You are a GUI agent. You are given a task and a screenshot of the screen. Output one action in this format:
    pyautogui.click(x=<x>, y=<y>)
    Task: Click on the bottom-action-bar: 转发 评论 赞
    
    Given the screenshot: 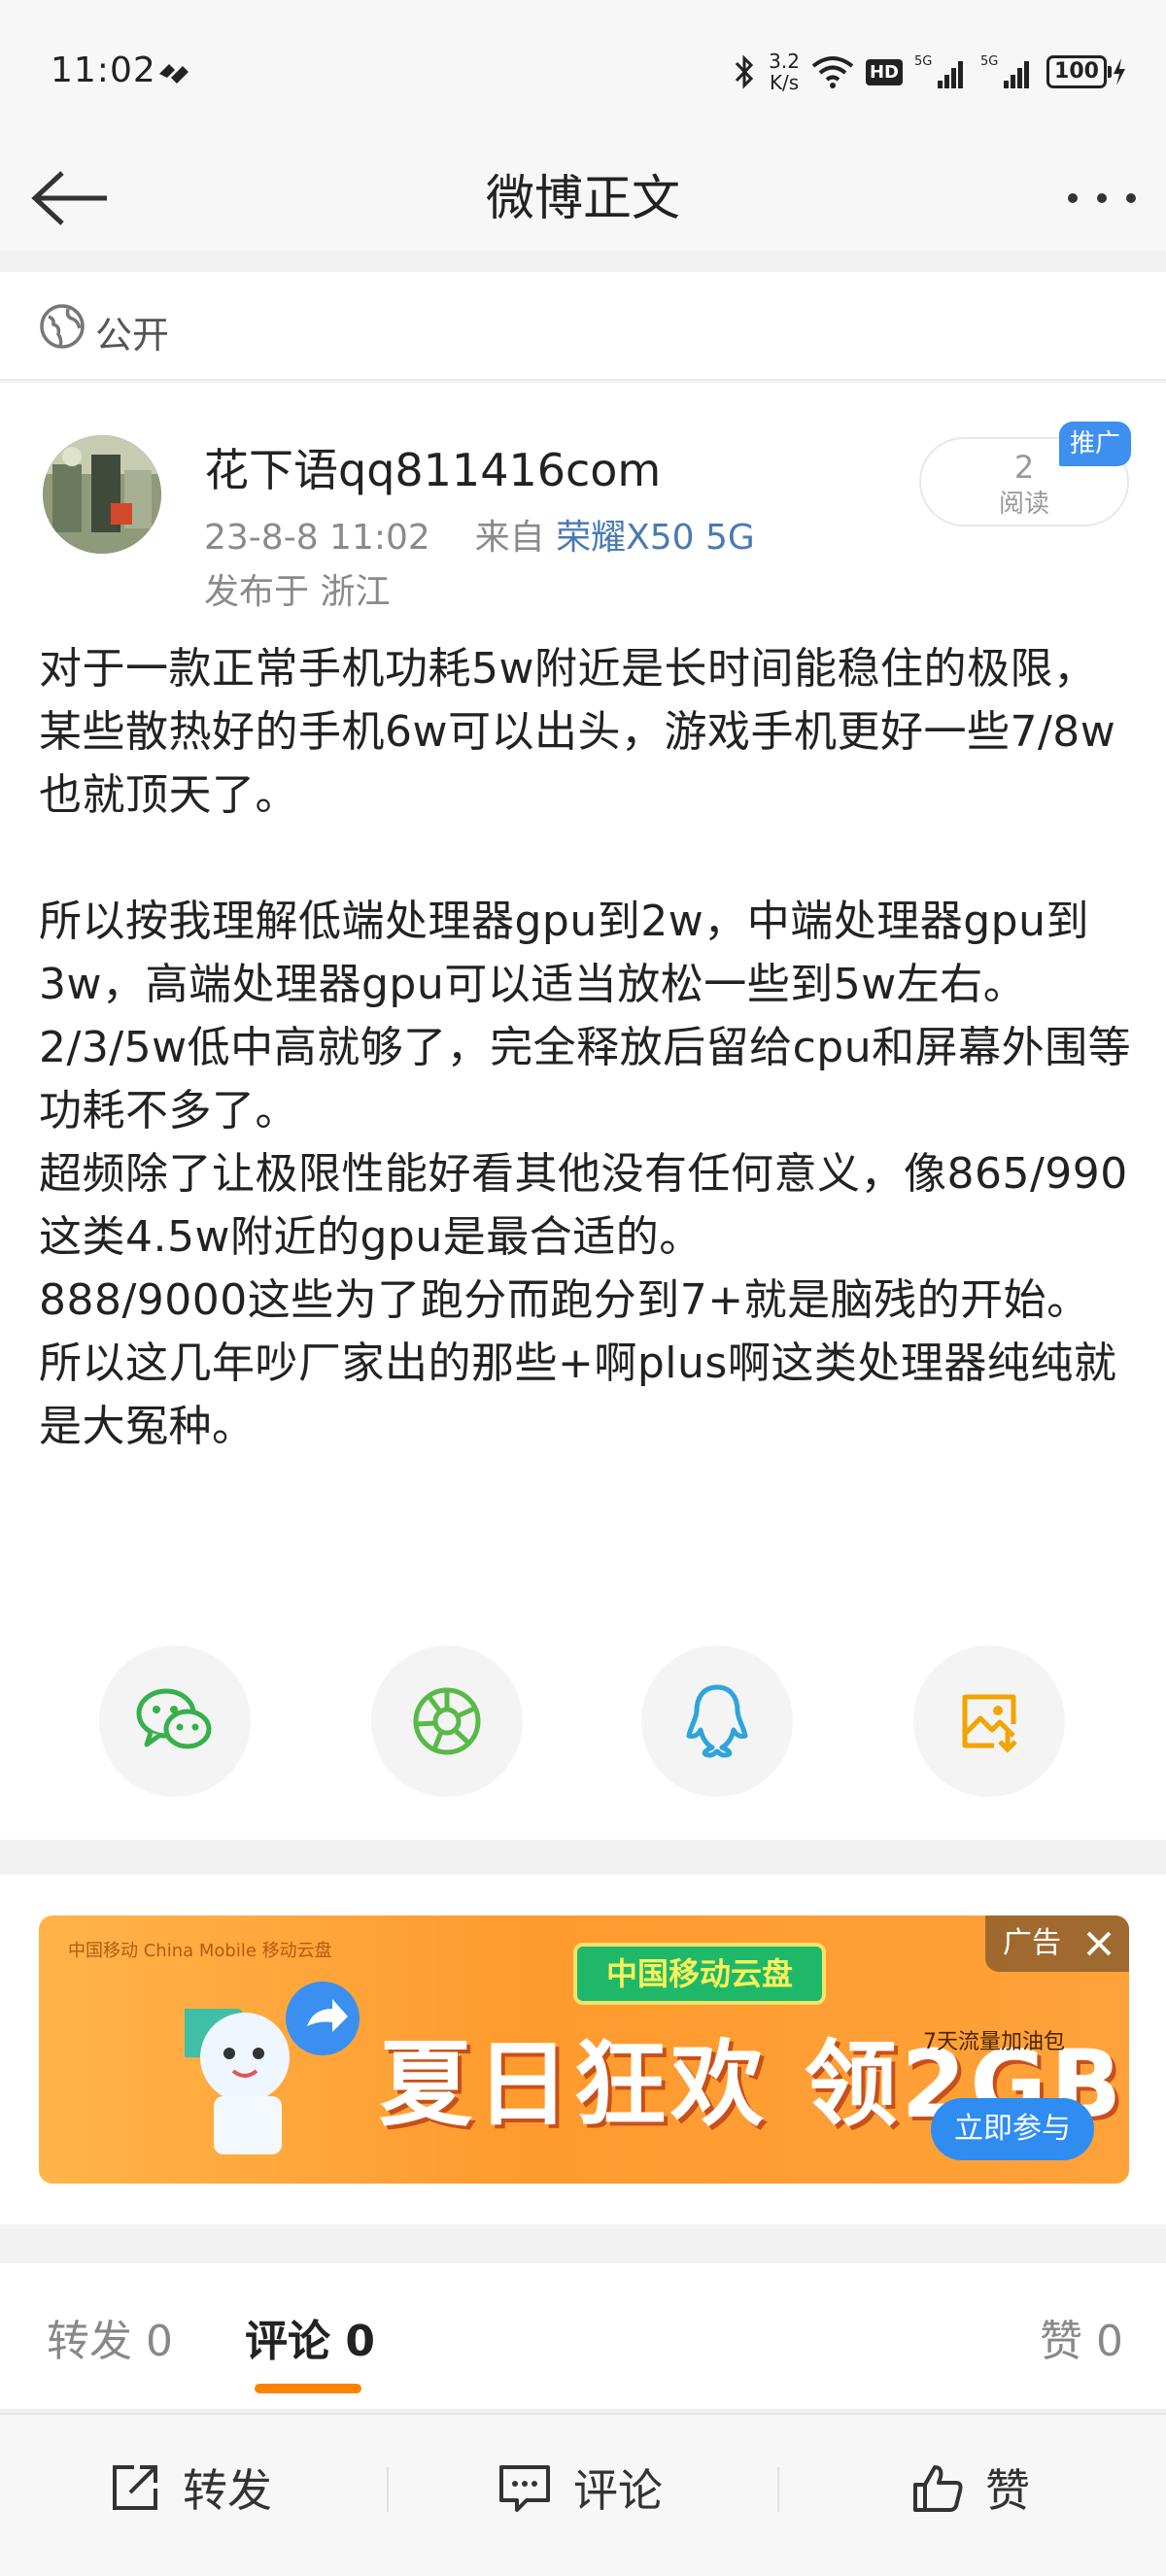 What is the action you would take?
    pyautogui.click(x=583, y=2494)
    